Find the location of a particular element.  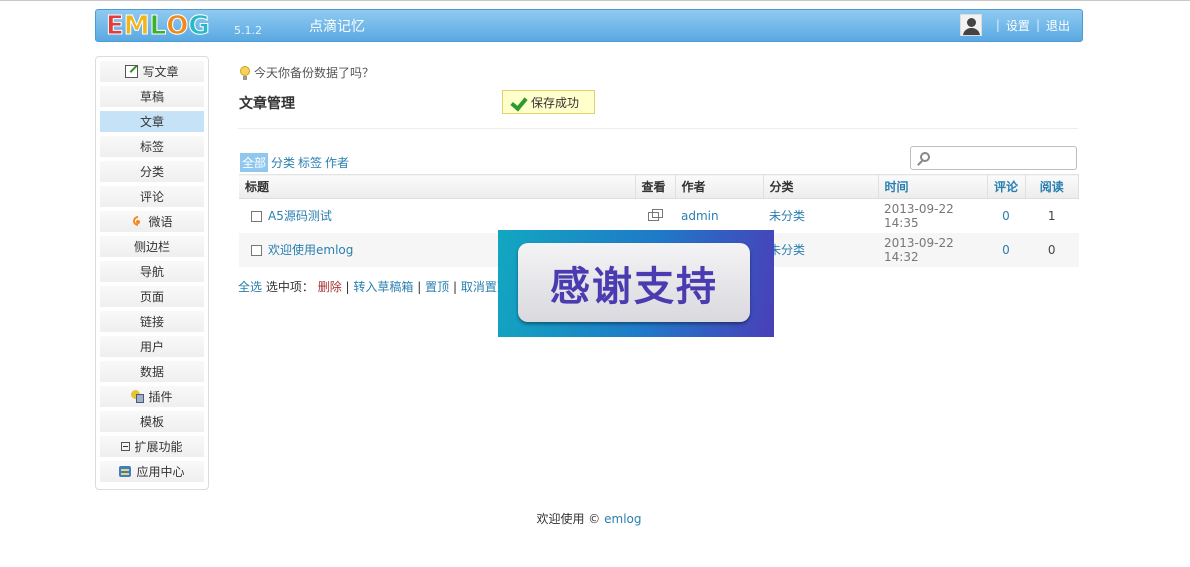

sidebar-item: 数据 is located at coordinates (152, 371).